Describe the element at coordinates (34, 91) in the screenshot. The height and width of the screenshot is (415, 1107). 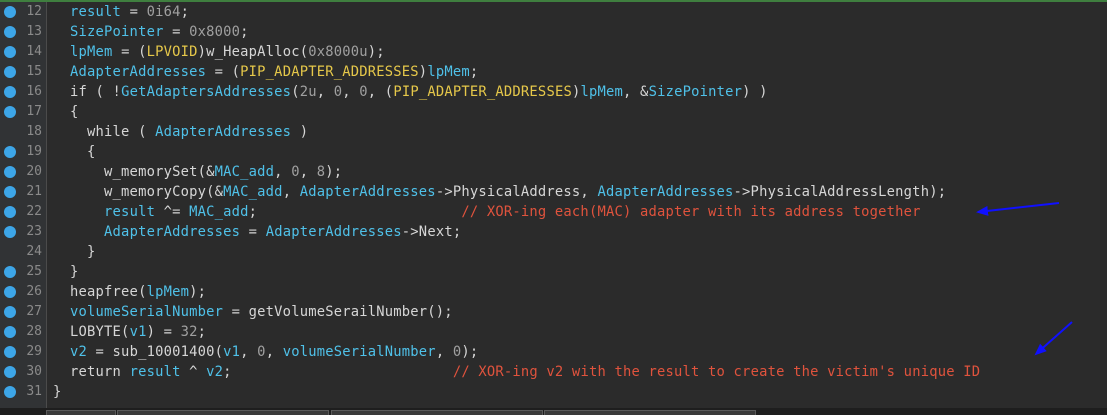
I see `line-number: 16` at that location.